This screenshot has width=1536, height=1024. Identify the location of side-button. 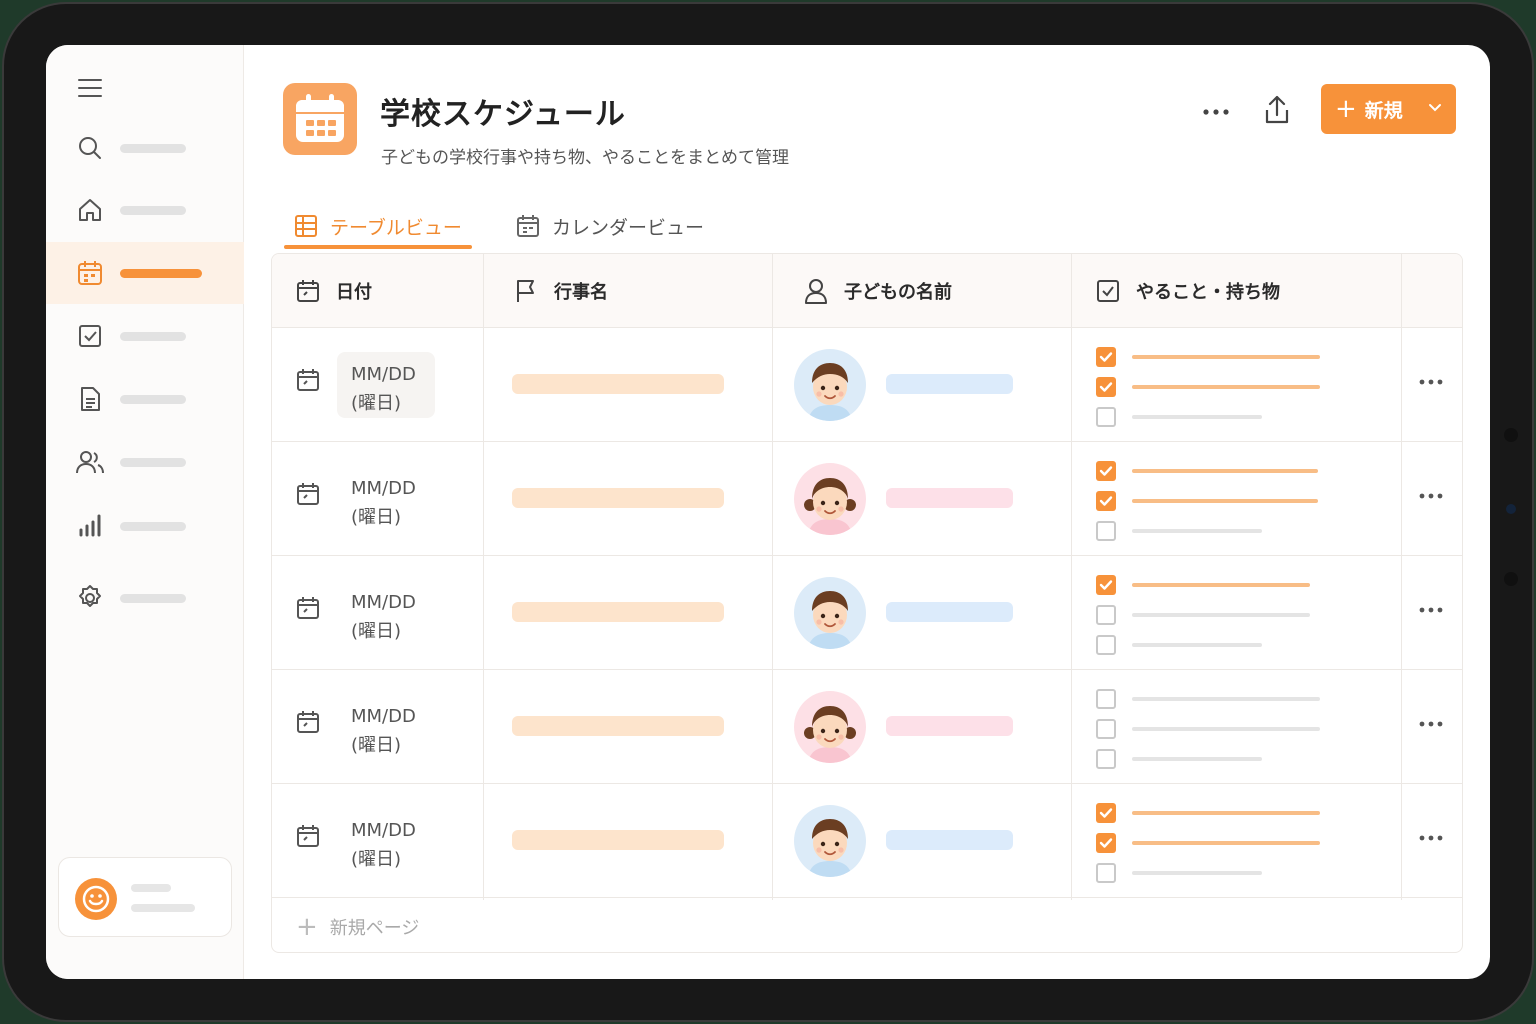
(1511, 435).